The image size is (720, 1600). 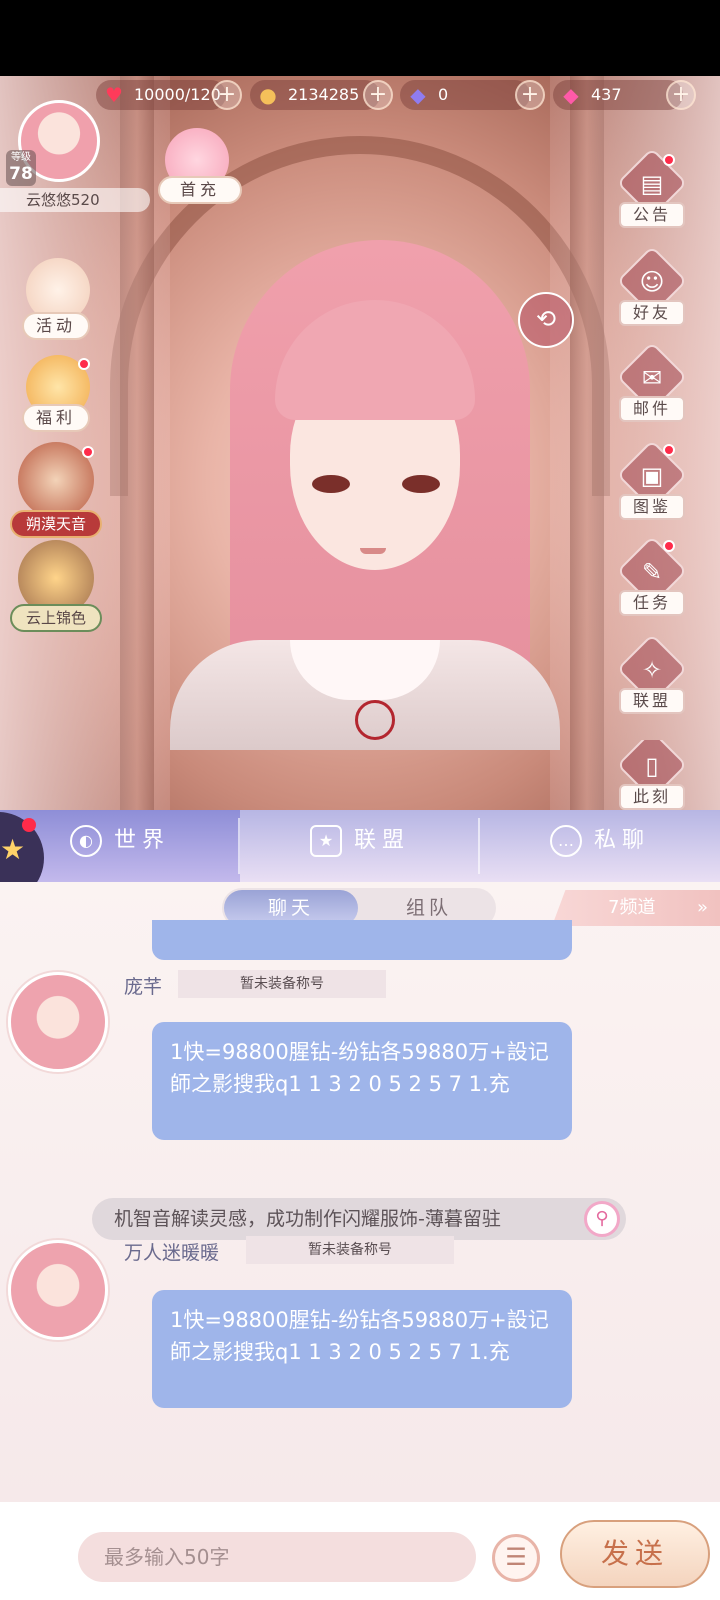 I want to click on gold-value: 2134285, so click(x=324, y=94).